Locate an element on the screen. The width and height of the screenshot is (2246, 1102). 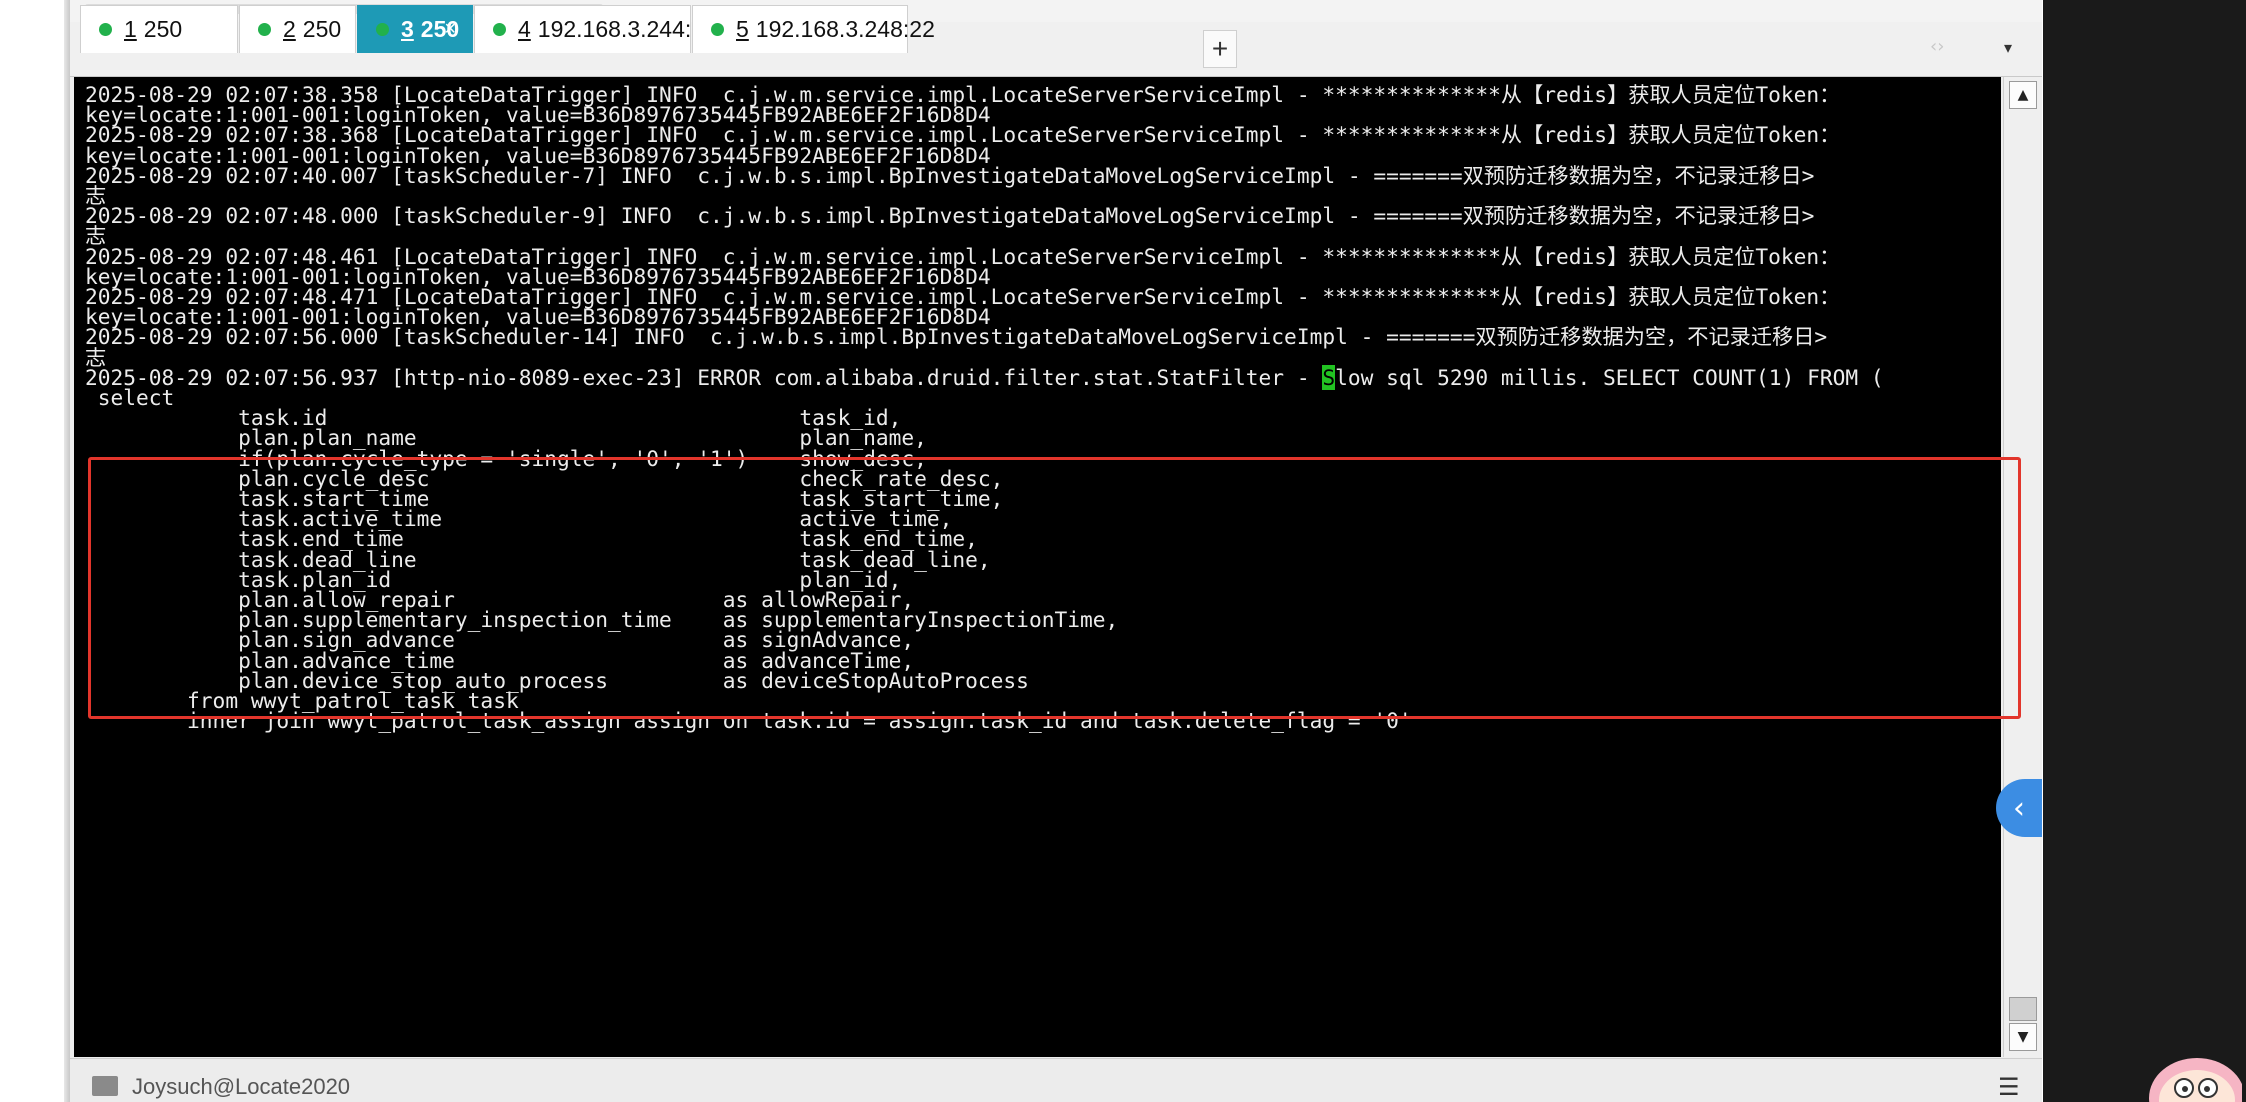
tab-session-2: 2 250 is located at coordinates (297, 29).